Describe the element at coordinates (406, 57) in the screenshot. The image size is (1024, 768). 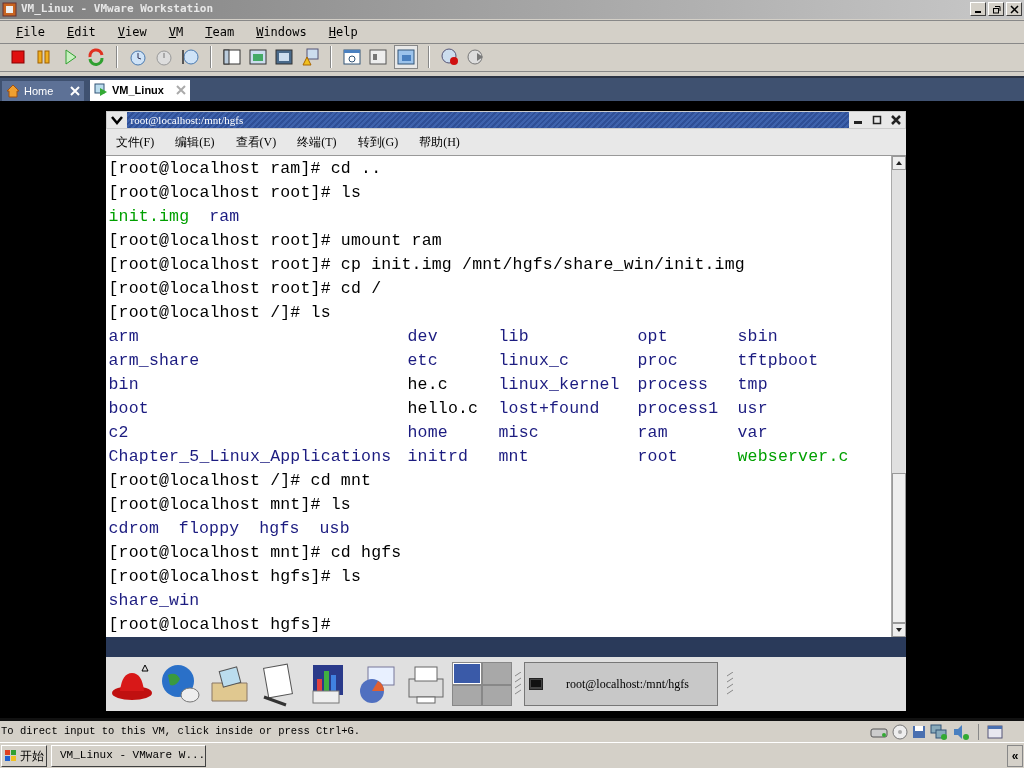
I see `unity-icon` at that location.